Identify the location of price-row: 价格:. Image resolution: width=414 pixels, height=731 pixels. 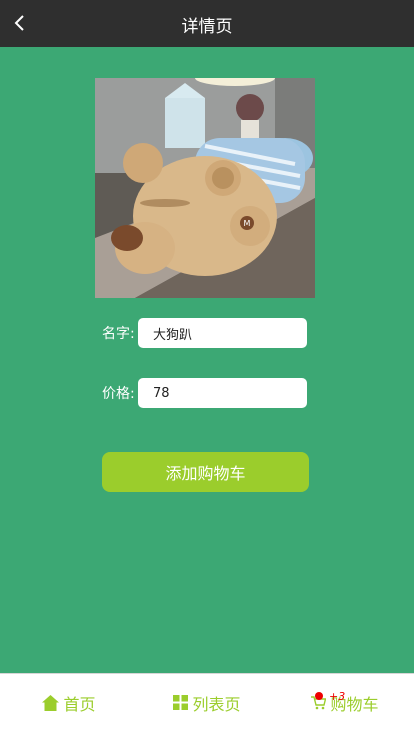
(207, 393).